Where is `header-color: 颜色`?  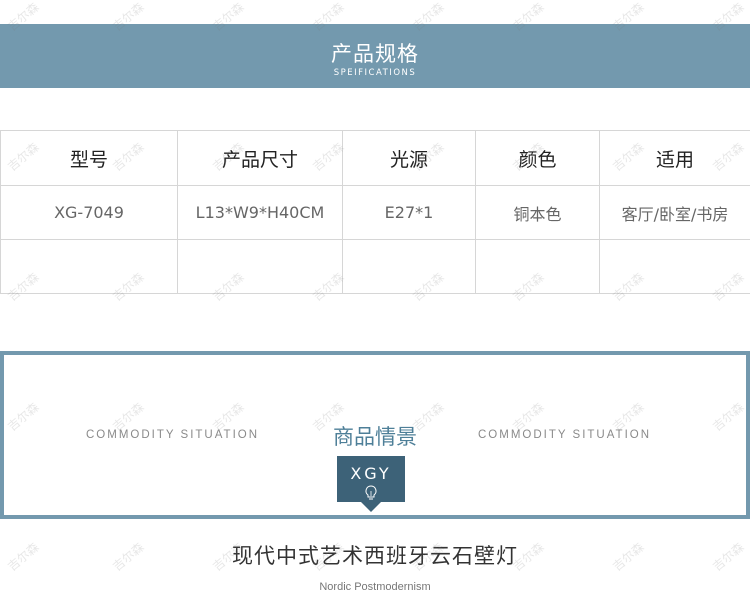 header-color: 颜色 is located at coordinates (537, 158).